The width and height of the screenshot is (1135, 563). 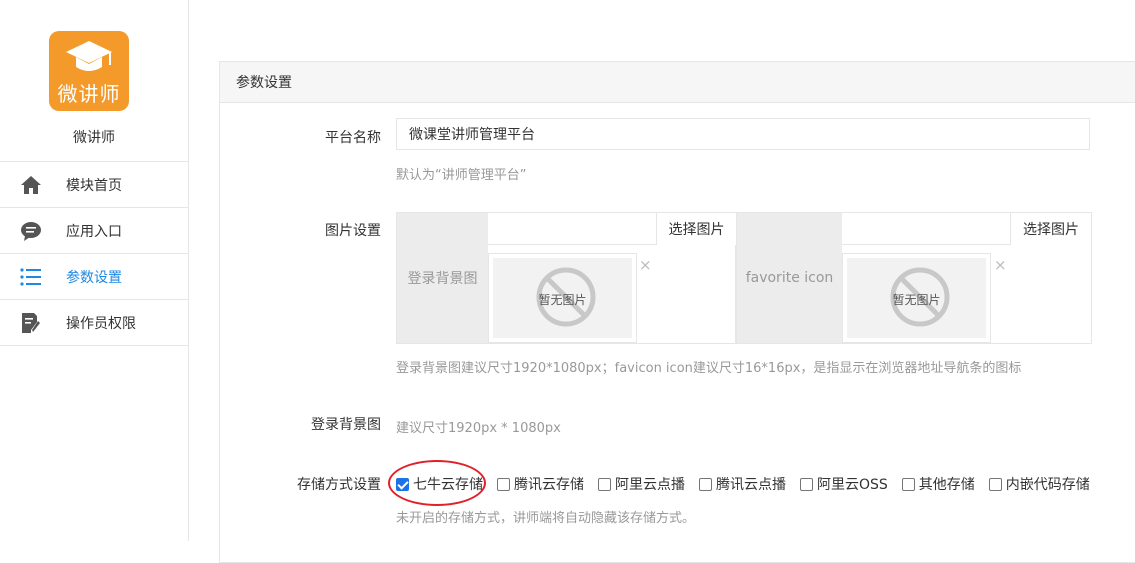 I want to click on login-bg-url-input, so click(x=572, y=229).